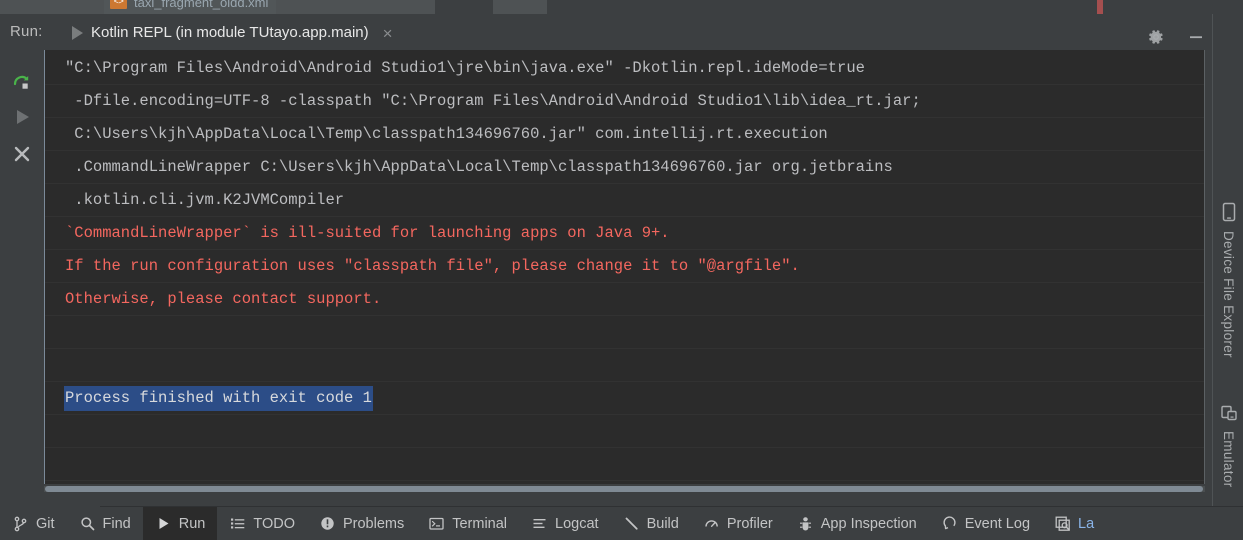  I want to click on app-inspection-icon, so click(805, 523).